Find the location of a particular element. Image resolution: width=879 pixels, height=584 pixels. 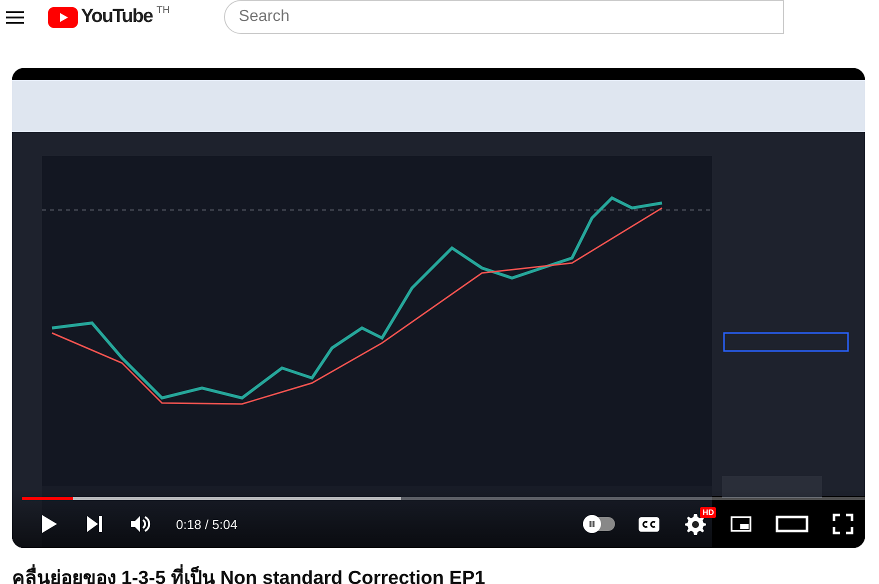

logo-text: YouTube is located at coordinates (116, 17).